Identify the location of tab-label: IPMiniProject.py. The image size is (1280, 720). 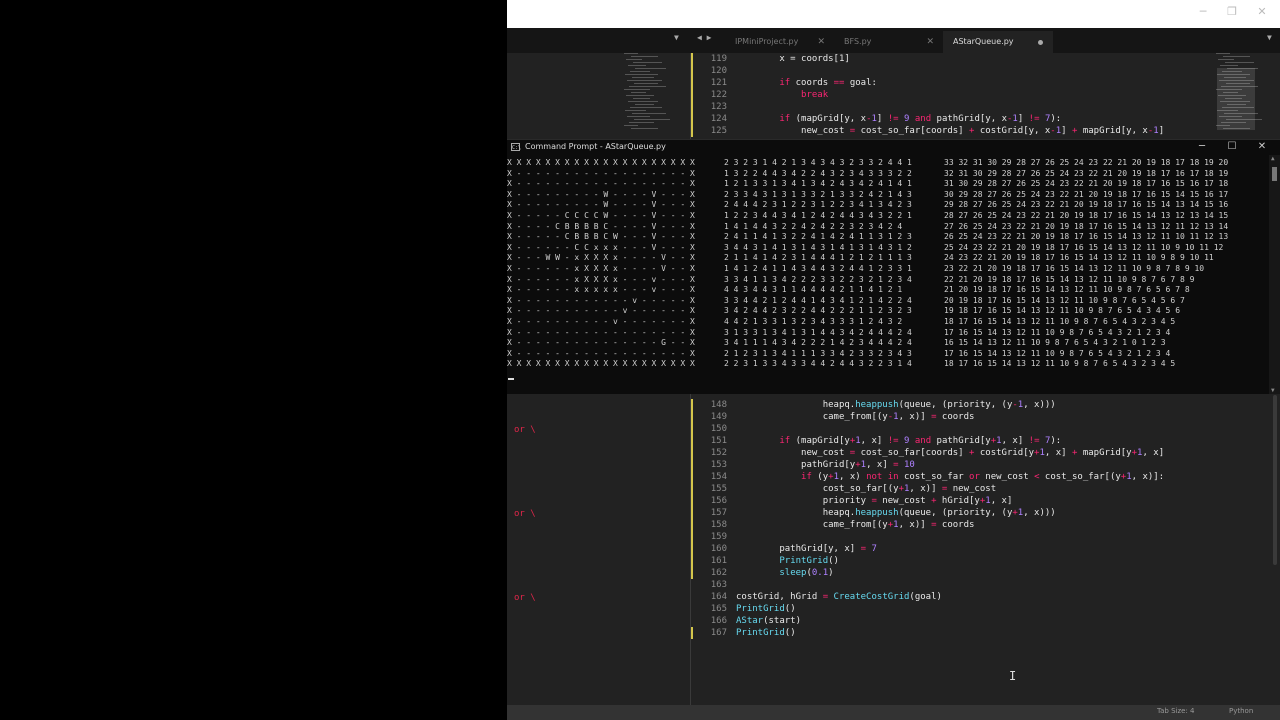
(767, 41).